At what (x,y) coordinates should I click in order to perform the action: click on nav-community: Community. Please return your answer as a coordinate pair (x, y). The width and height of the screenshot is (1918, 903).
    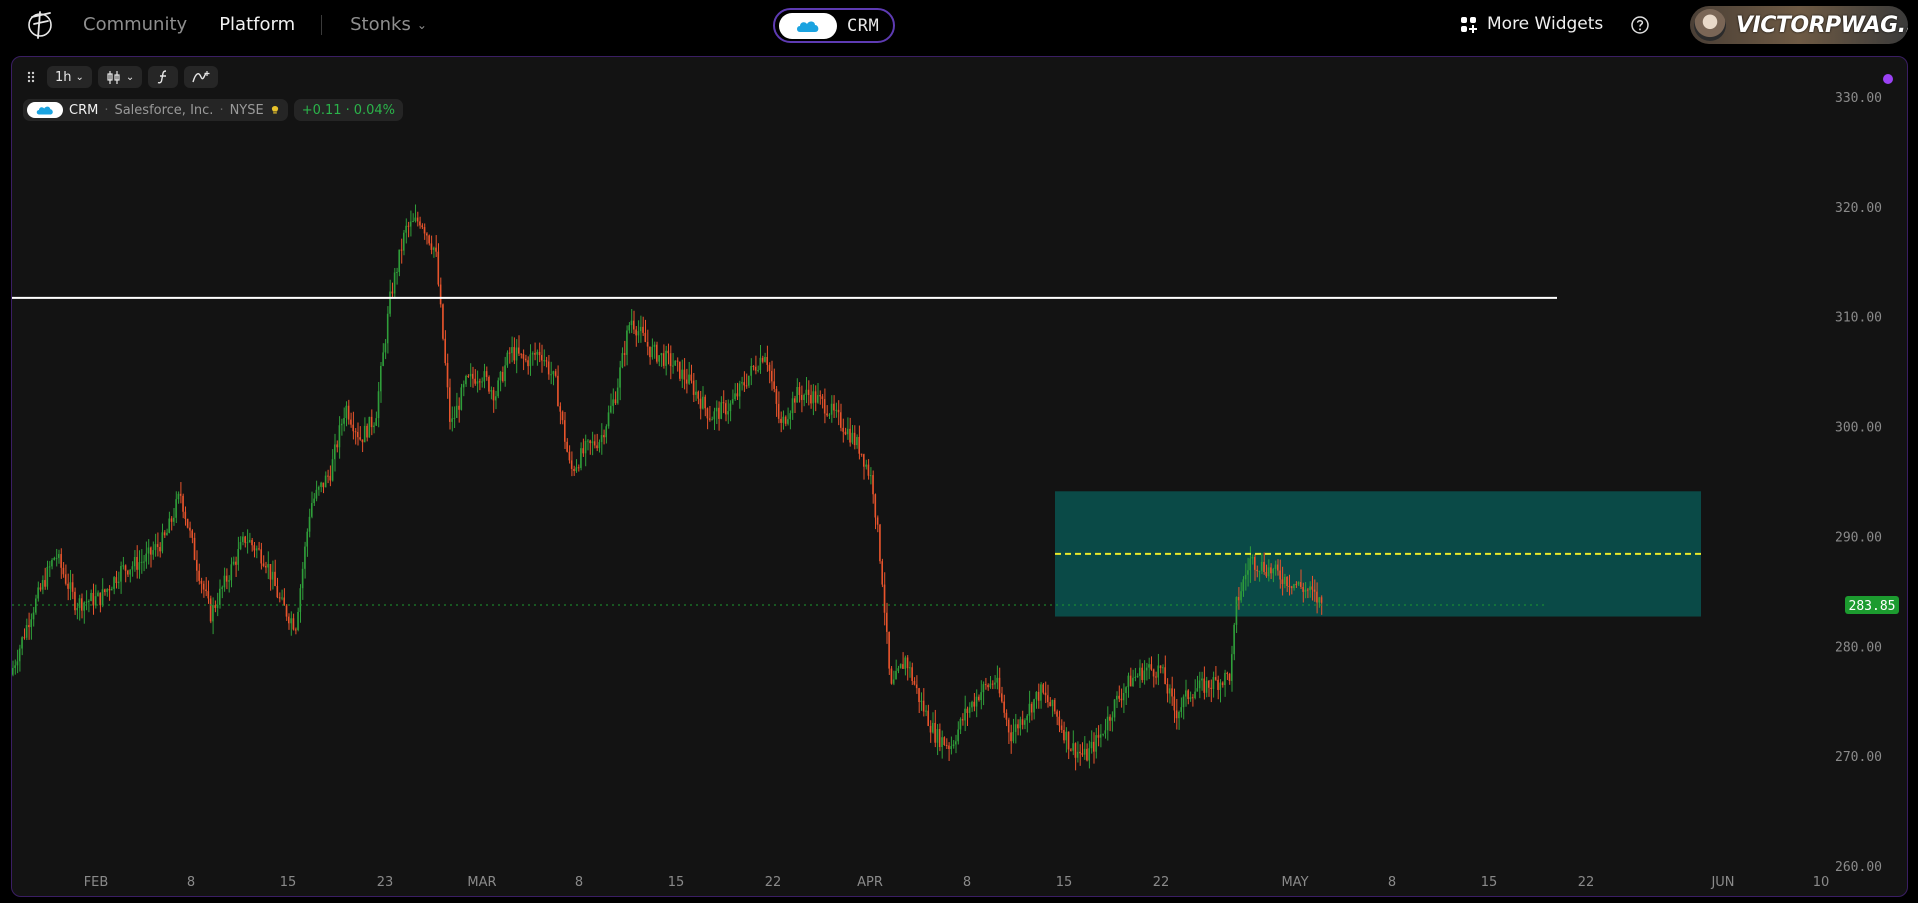
    Looking at the image, I should click on (135, 24).